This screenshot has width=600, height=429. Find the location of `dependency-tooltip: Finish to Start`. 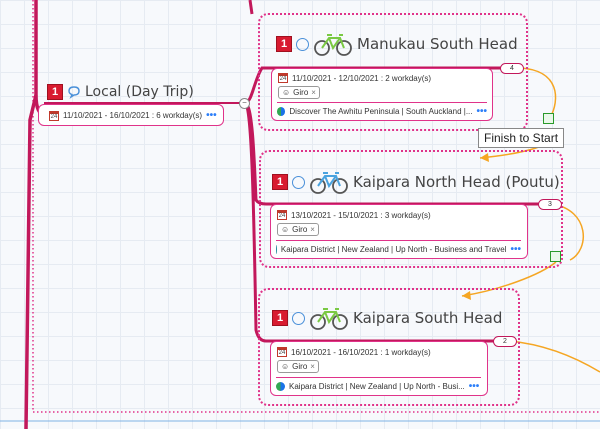

dependency-tooltip: Finish to Start is located at coordinates (521, 138).